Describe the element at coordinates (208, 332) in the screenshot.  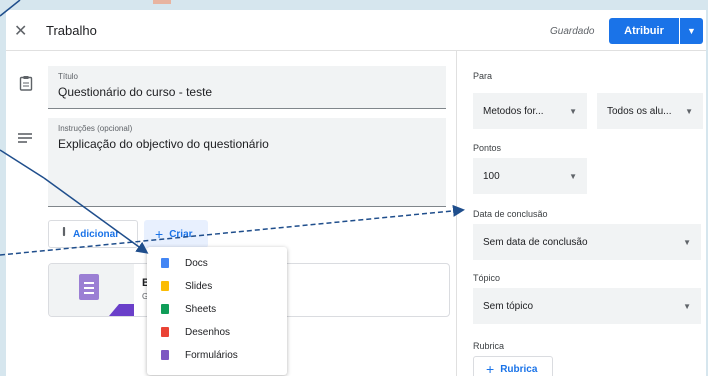
I see `menu-item-label: Desenhos` at that location.